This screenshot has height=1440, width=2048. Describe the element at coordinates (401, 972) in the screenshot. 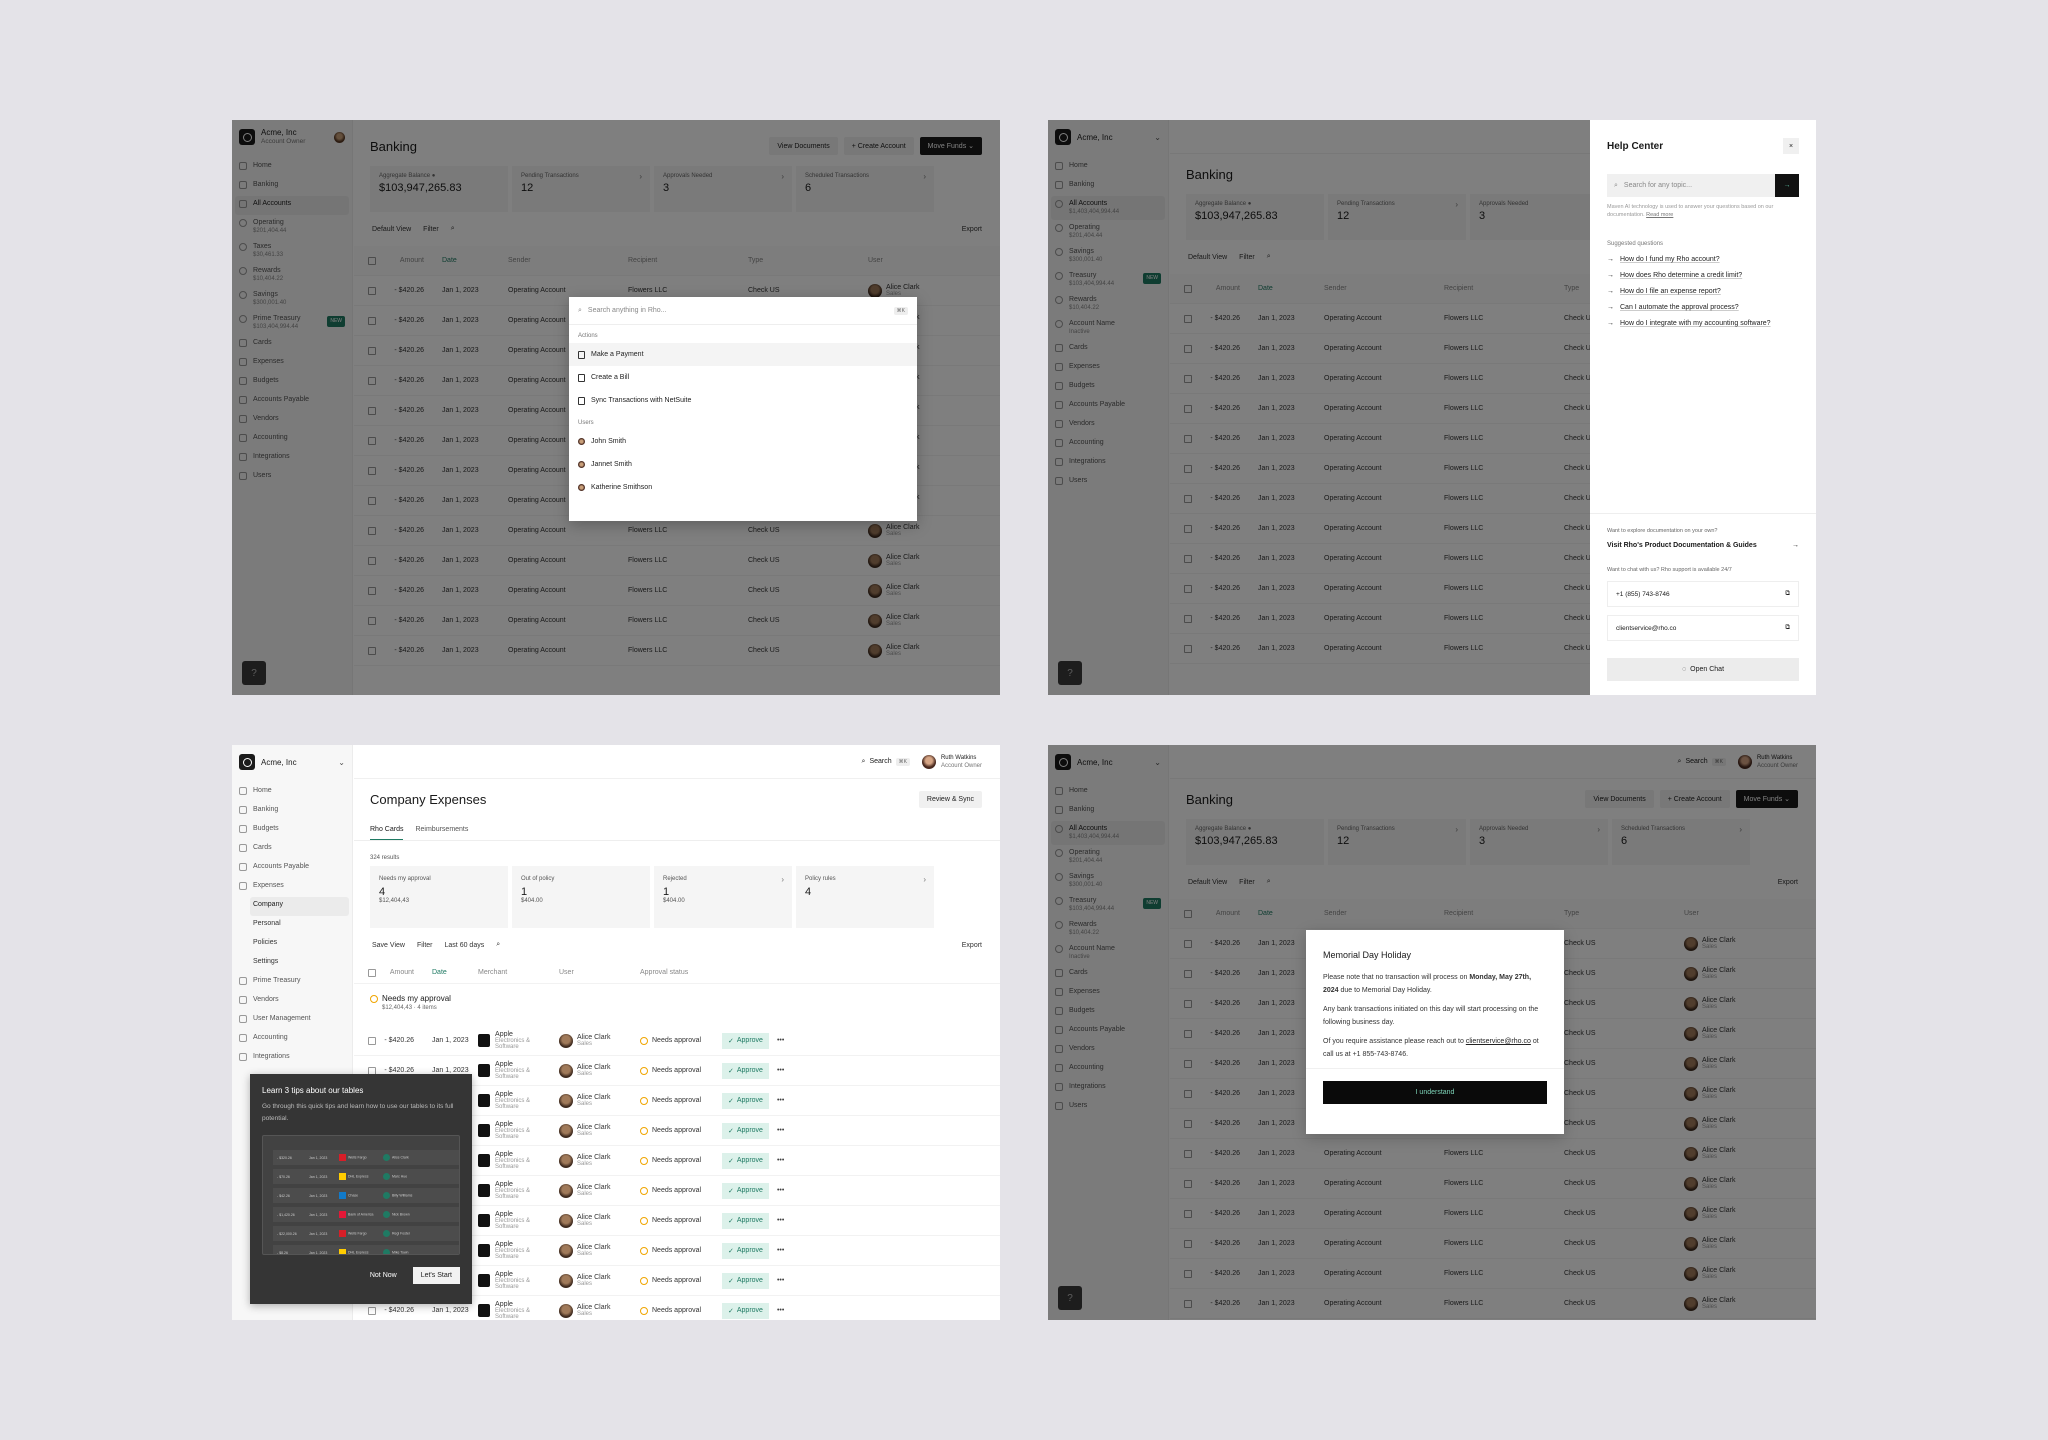

I see `column-amount: Amount` at that location.